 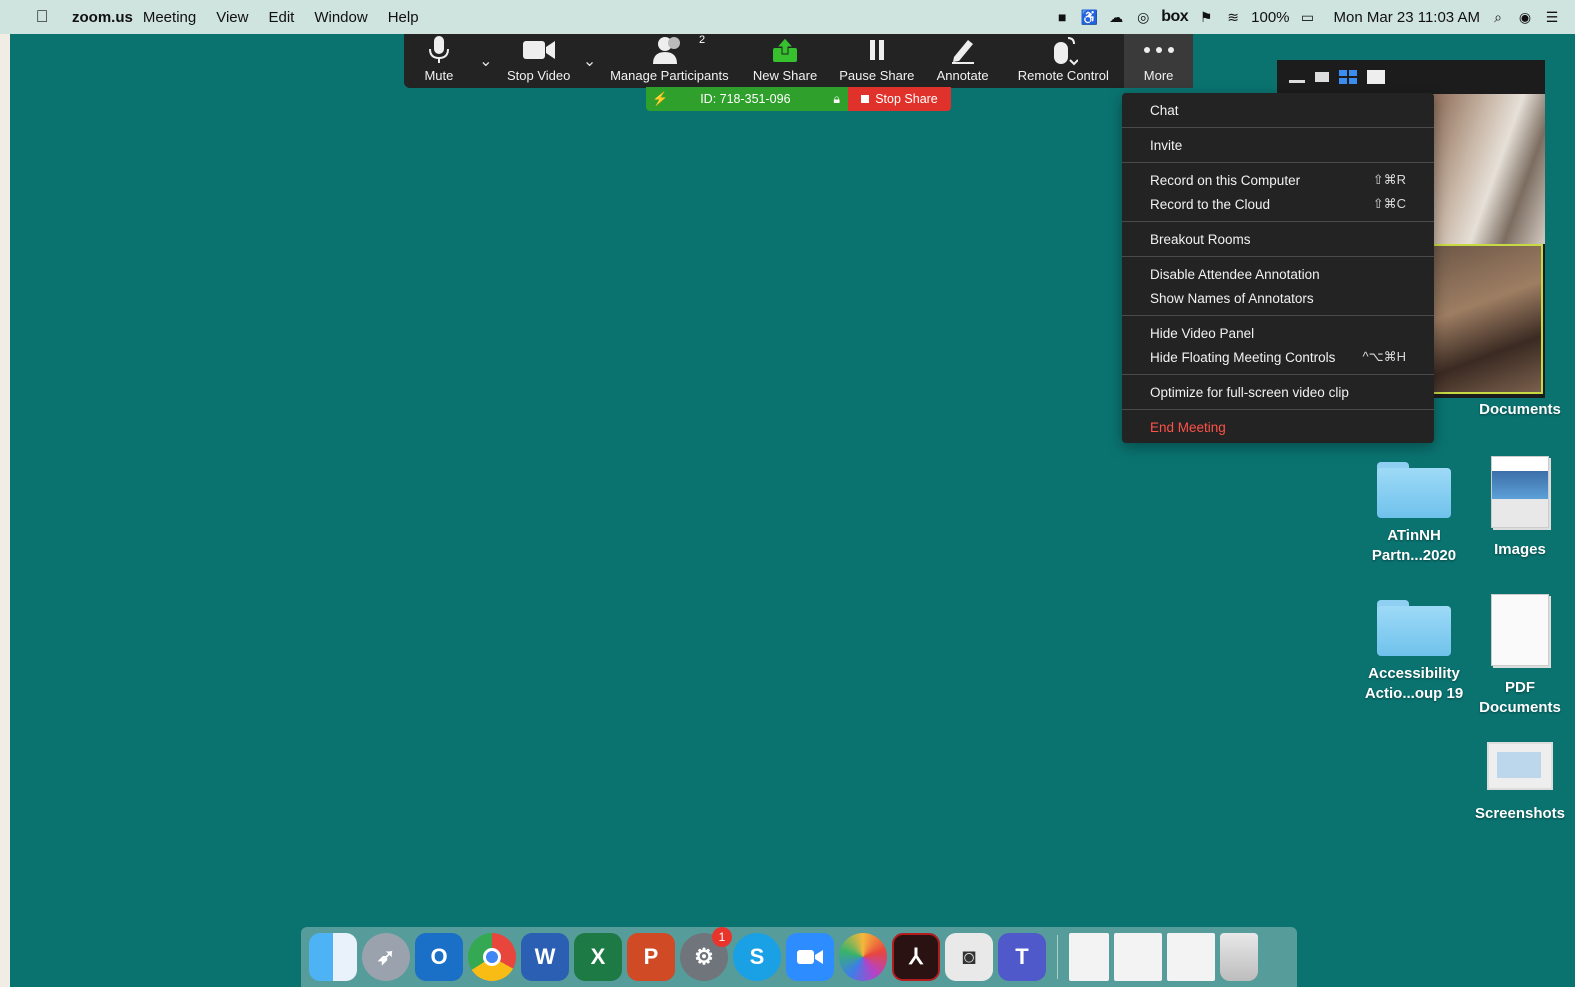 What do you see at coordinates (877, 75) in the screenshot?
I see `pause-share-label: Pause Share` at bounding box center [877, 75].